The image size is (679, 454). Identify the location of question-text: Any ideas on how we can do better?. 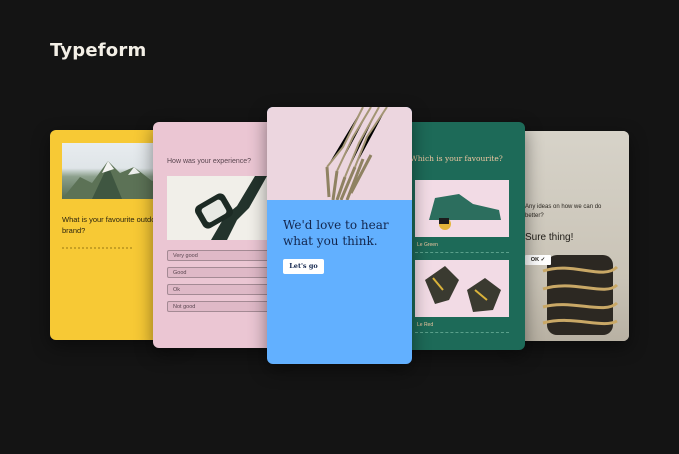
(563, 211).